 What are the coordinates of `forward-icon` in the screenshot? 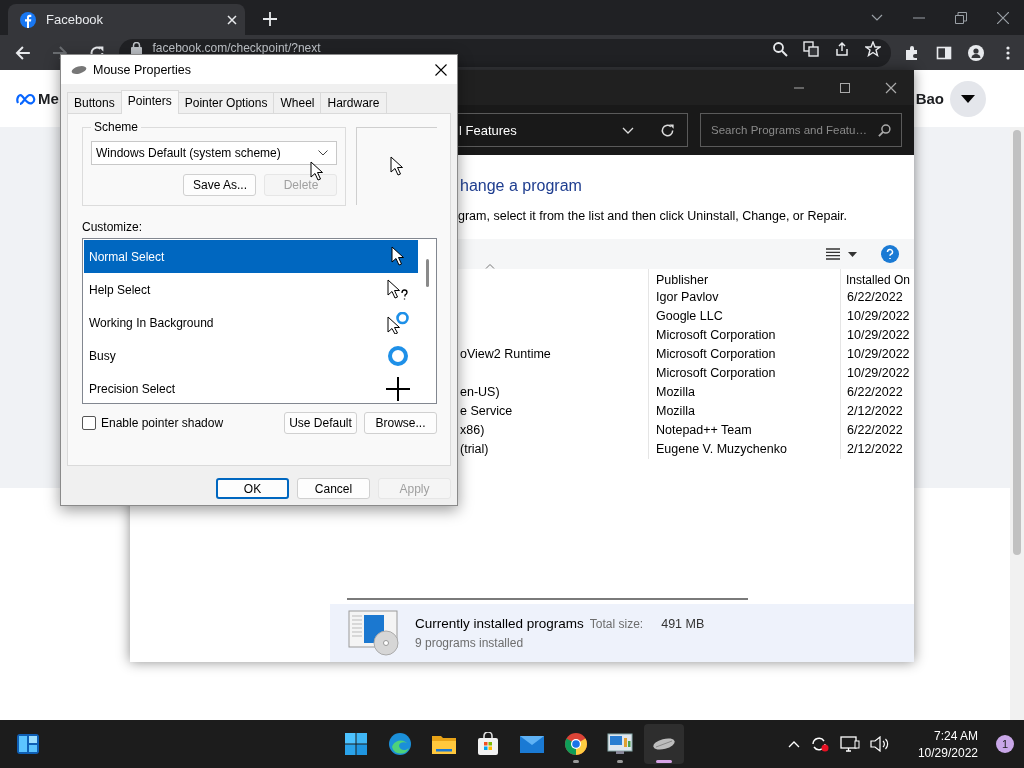 It's located at (59, 52).